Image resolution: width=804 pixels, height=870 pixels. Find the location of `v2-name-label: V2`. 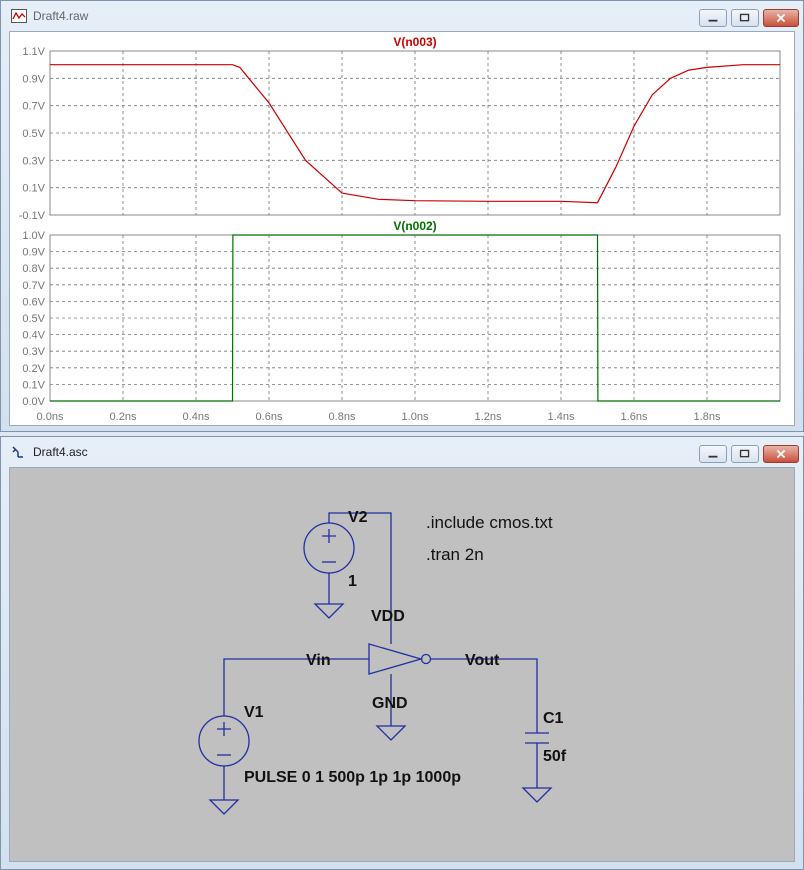

v2-name-label: V2 is located at coordinates (358, 517).